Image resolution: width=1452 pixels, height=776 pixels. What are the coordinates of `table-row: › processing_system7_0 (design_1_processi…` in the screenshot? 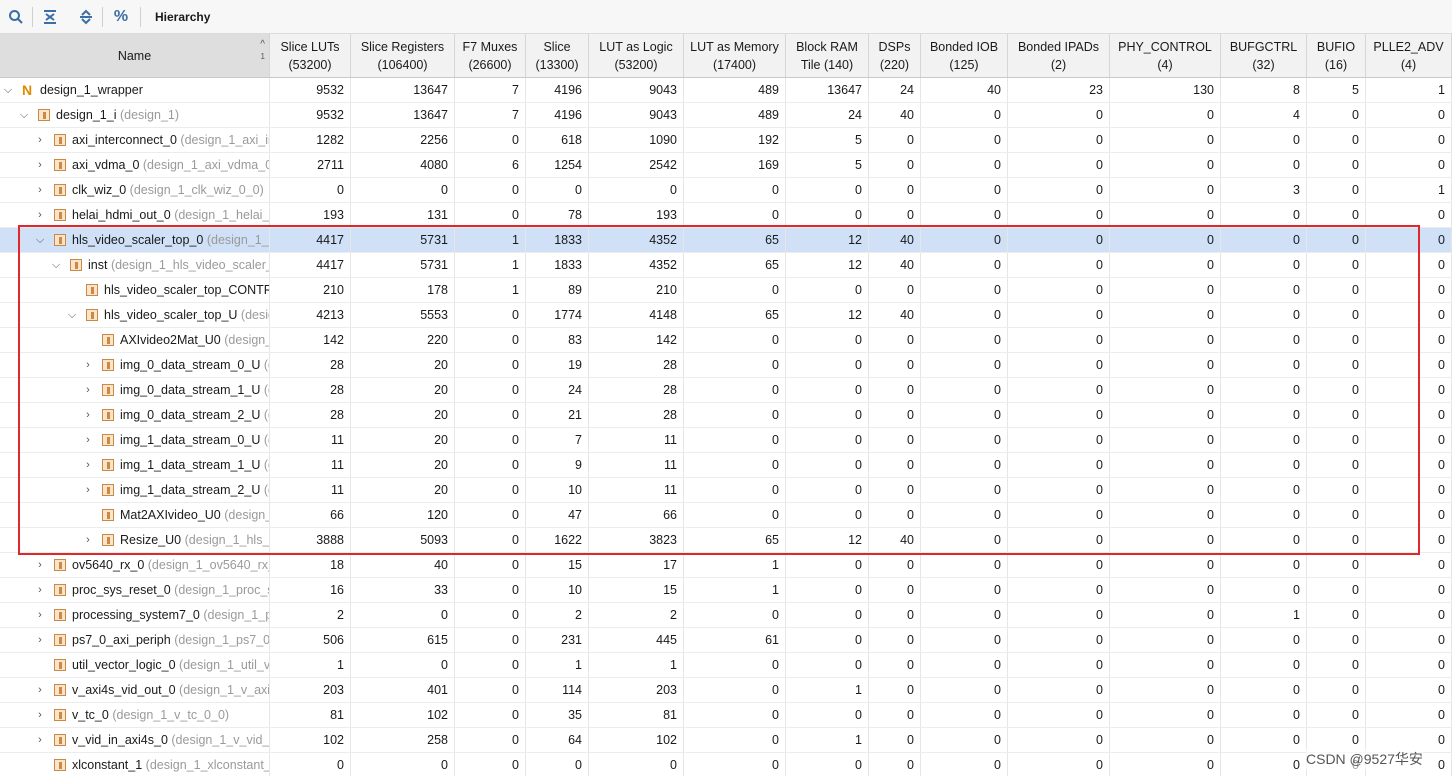 It's located at (726, 615).